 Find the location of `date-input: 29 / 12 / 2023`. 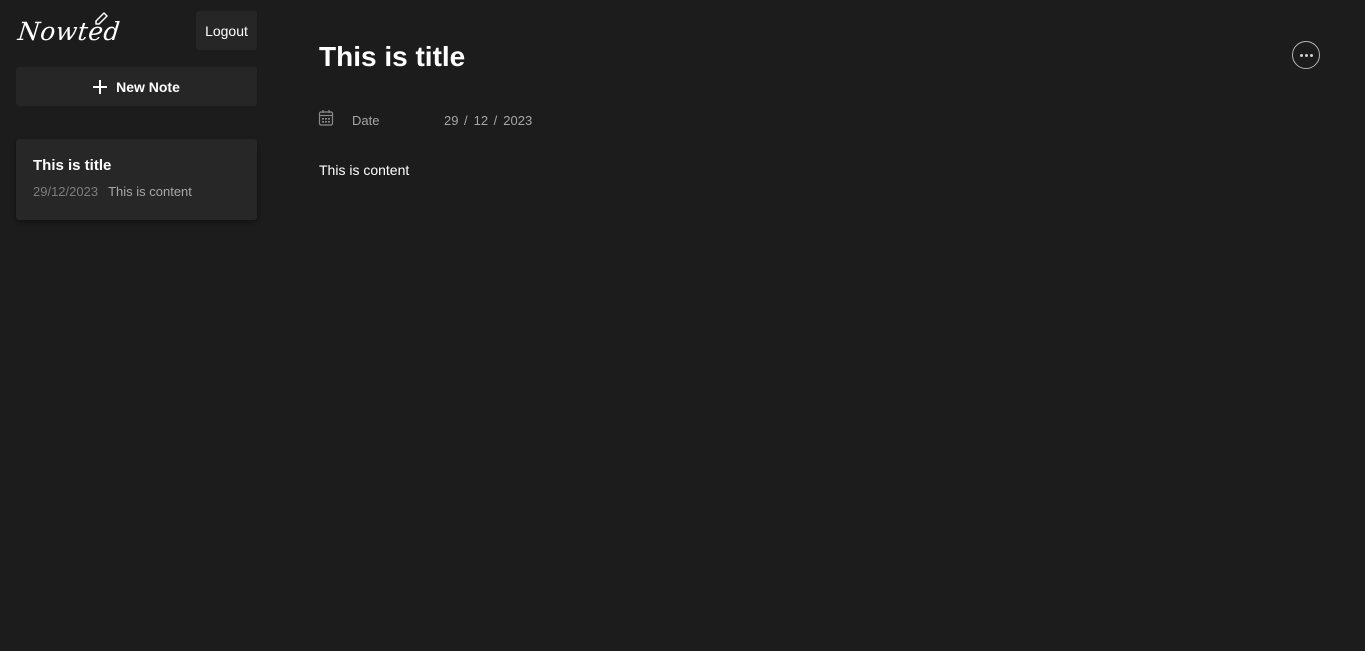

date-input: 29 / 12 / 2023 is located at coordinates (488, 120).